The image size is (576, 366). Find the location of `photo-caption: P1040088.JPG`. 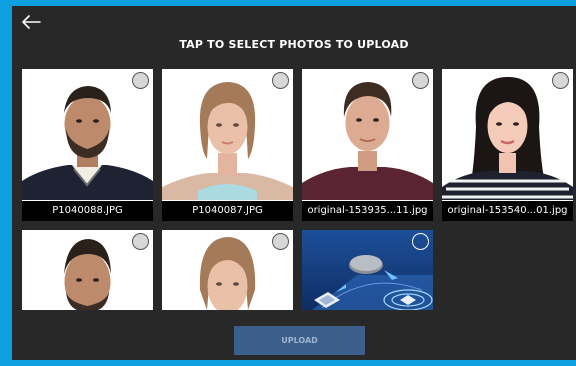

photo-caption: P1040088.JPG is located at coordinates (87, 211).